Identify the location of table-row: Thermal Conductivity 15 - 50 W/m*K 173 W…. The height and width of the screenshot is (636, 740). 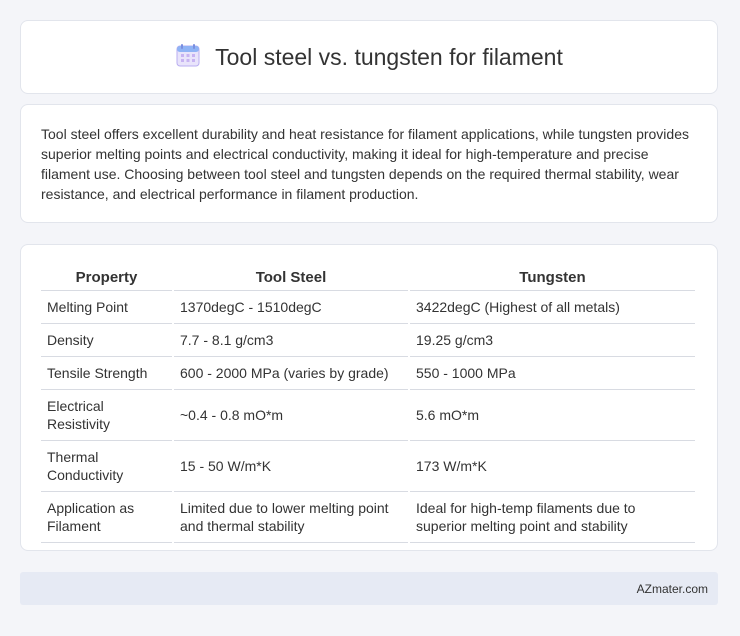
(368, 466).